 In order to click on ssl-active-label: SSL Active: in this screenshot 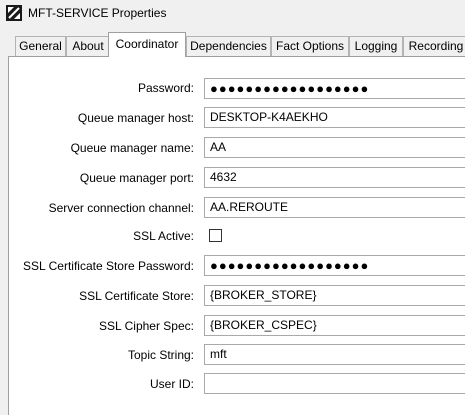, I will do `click(163, 236)`.